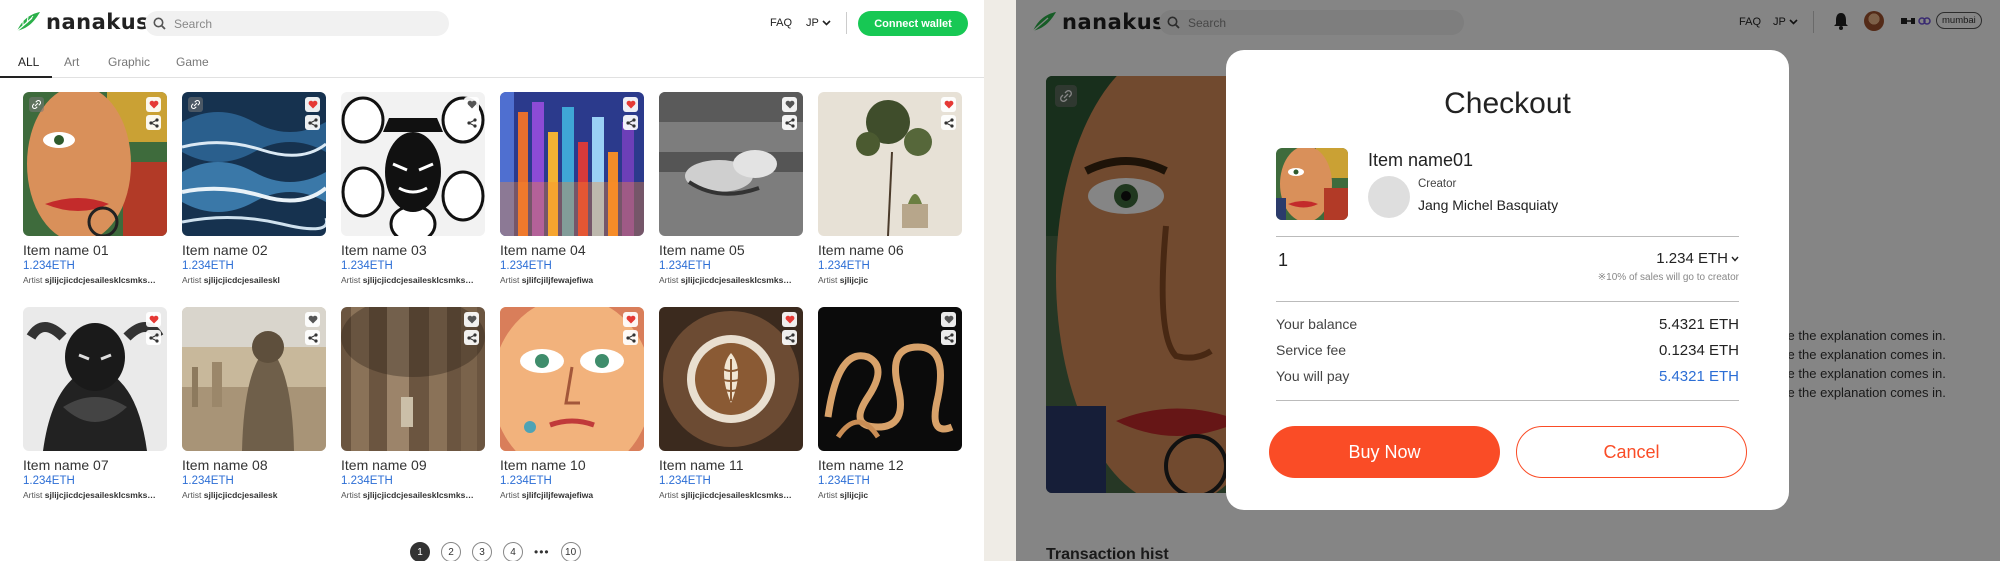 The width and height of the screenshot is (2000, 561). What do you see at coordinates (192, 62) in the screenshot?
I see `tab-game: Game` at bounding box center [192, 62].